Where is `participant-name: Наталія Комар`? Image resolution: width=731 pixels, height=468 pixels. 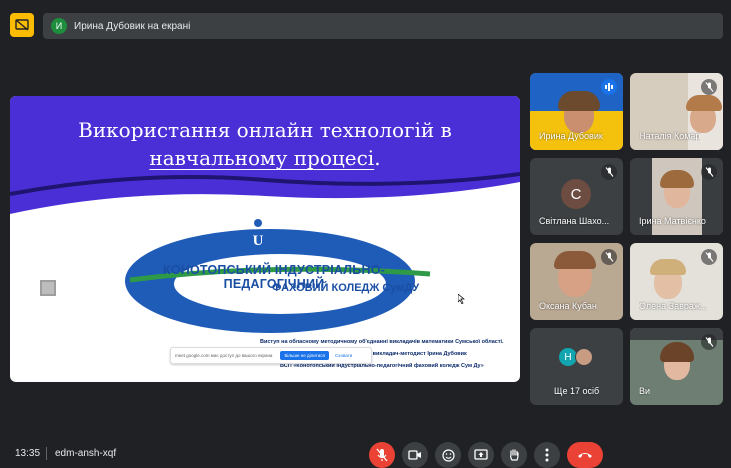
participant-name: Наталія Комар is located at coordinates (670, 136).